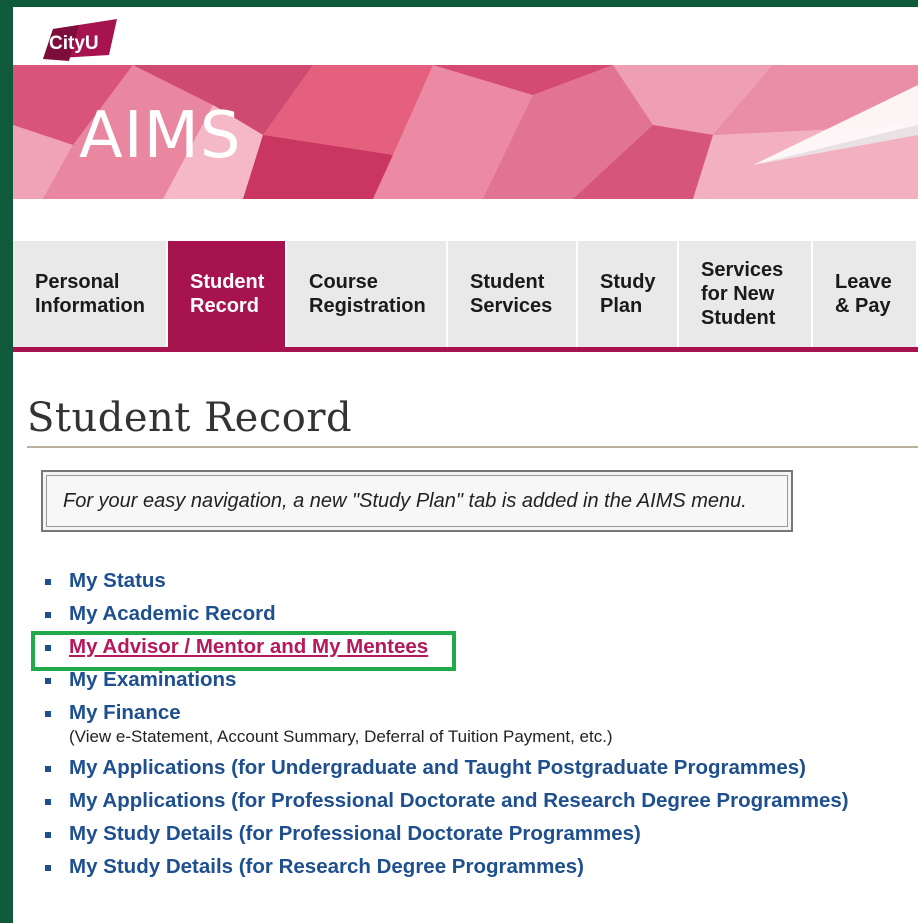  Describe the element at coordinates (480, 646) in the screenshot. I see `list-item: My Advisor / Mentor and My Mentees` at that location.